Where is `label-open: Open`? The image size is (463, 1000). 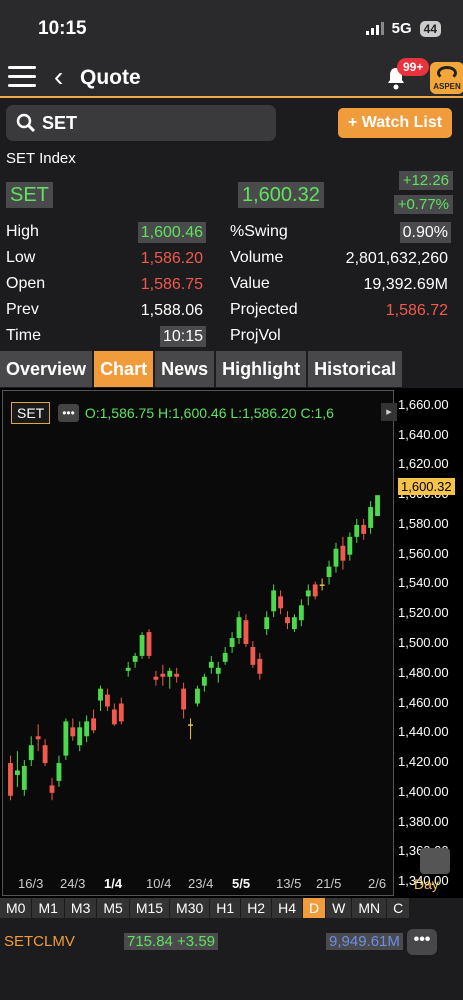
label-open: Open is located at coordinates (26, 283).